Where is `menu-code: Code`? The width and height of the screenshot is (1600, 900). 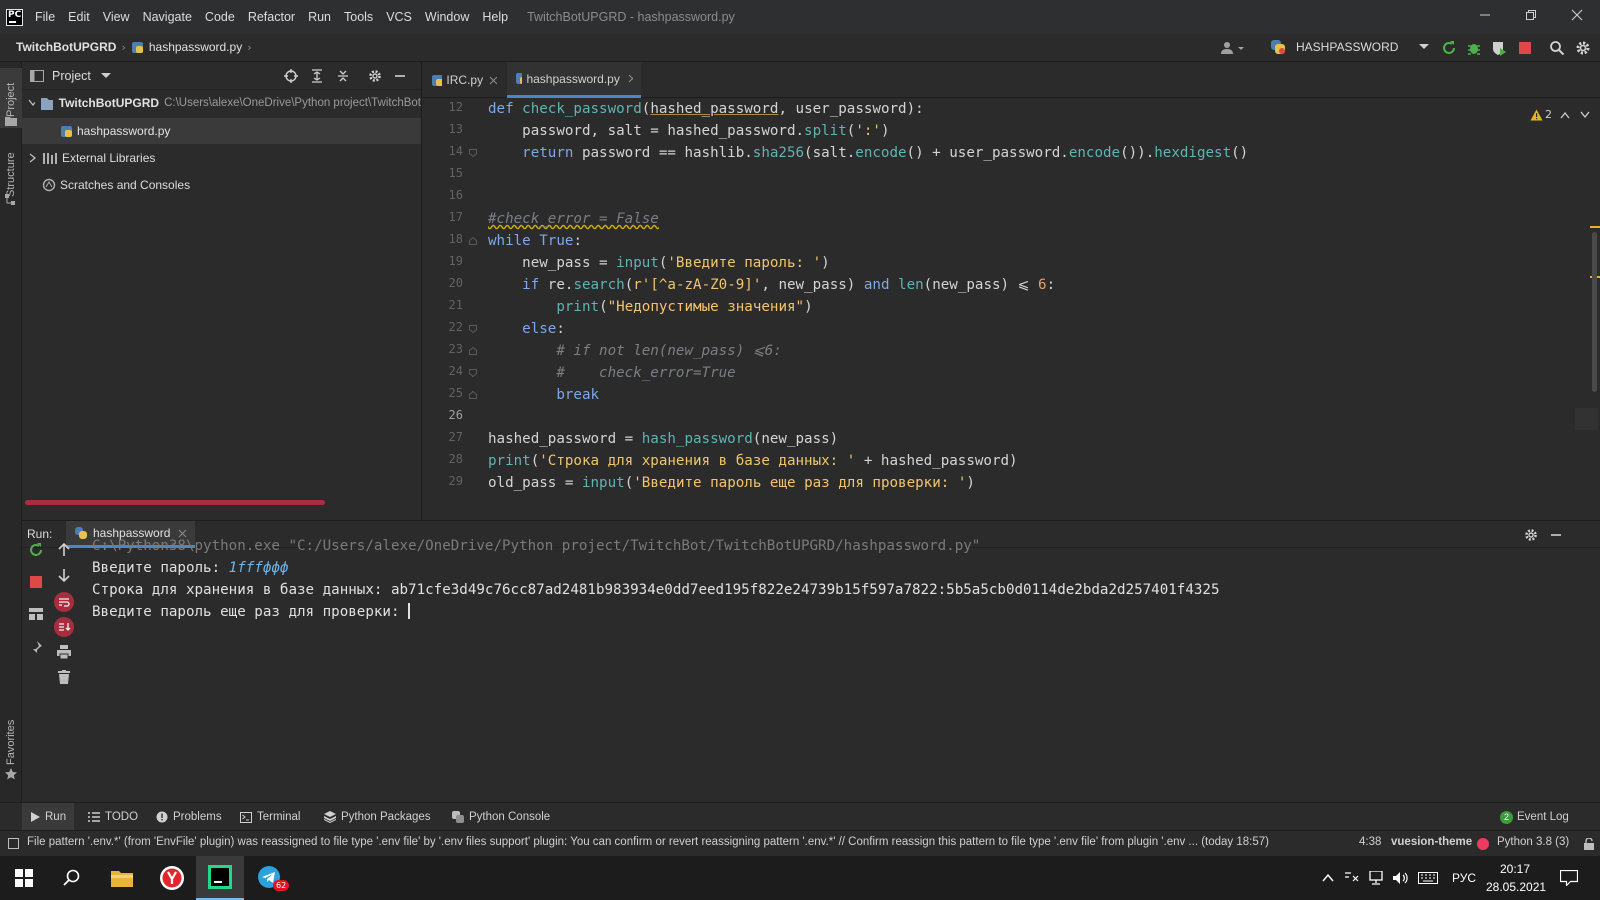 menu-code: Code is located at coordinates (220, 17).